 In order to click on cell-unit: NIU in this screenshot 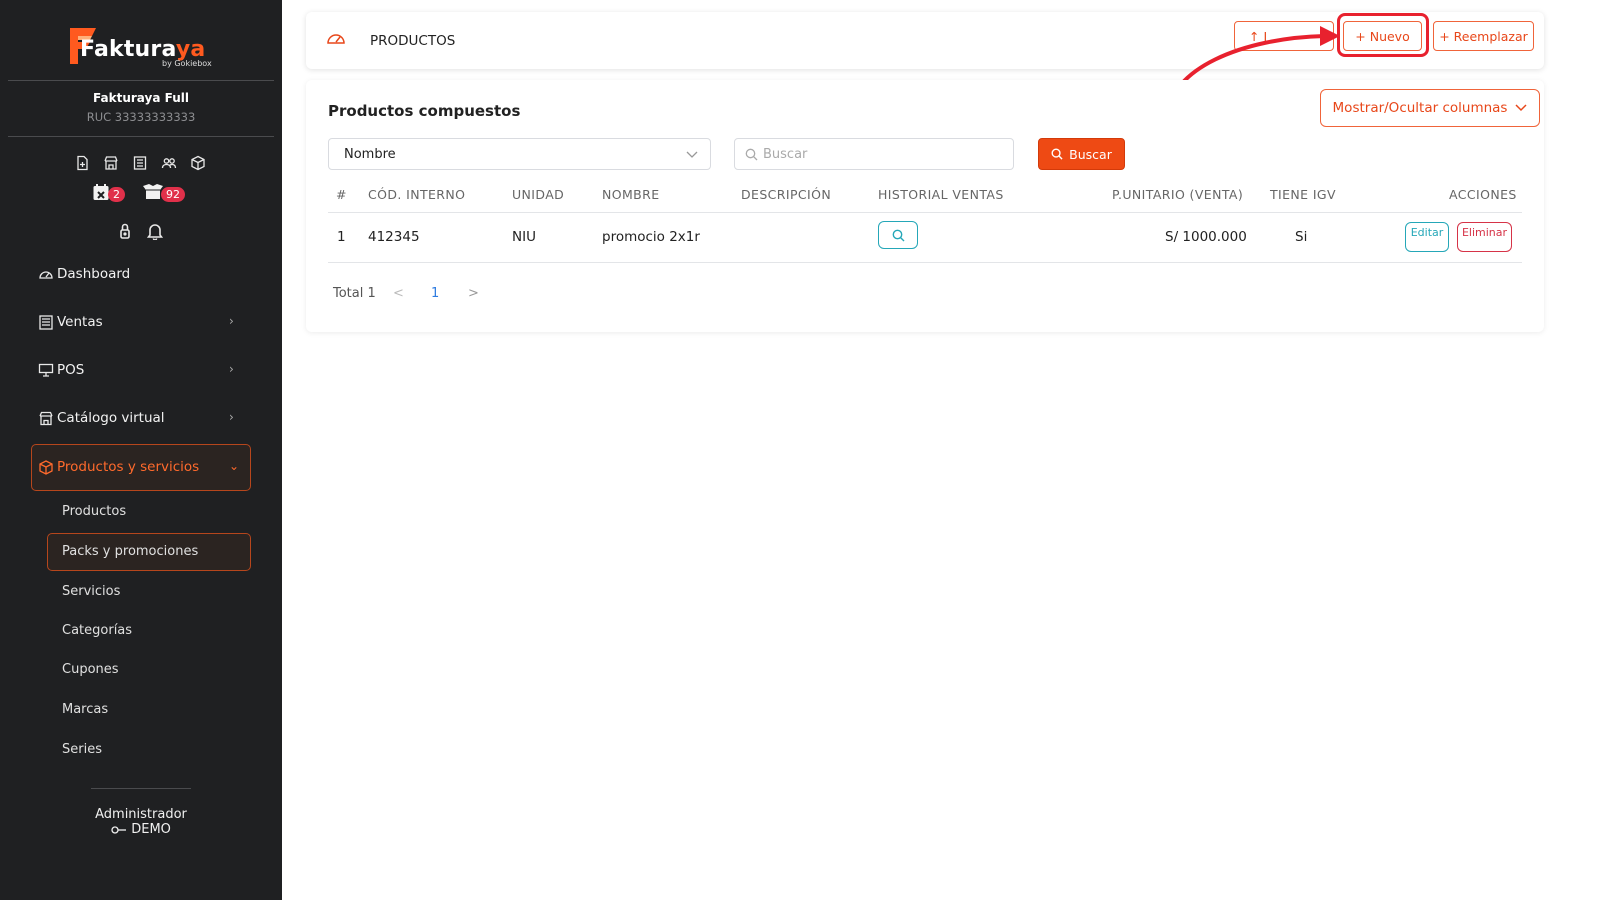, I will do `click(524, 237)`.